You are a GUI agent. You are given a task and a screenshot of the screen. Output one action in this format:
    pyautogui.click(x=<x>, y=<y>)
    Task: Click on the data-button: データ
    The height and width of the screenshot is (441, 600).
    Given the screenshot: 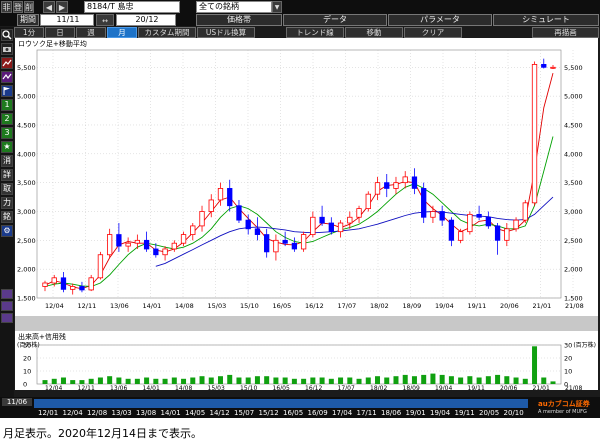 What is the action you would take?
    pyautogui.click(x=335, y=20)
    